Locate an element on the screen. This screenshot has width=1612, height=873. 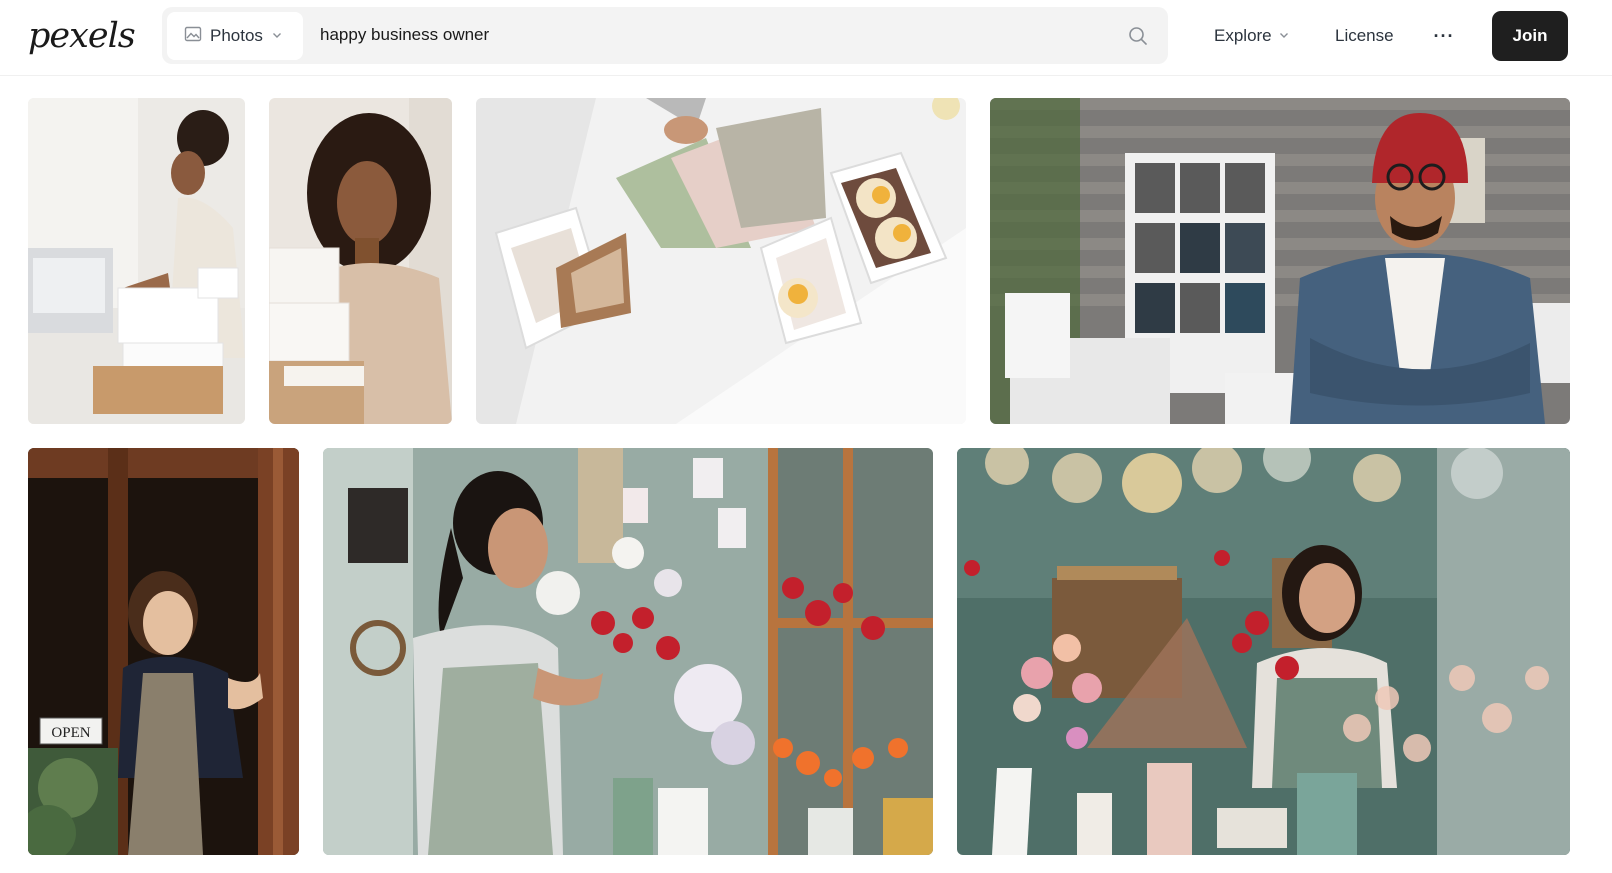
search-input is located at coordinates (705, 35).